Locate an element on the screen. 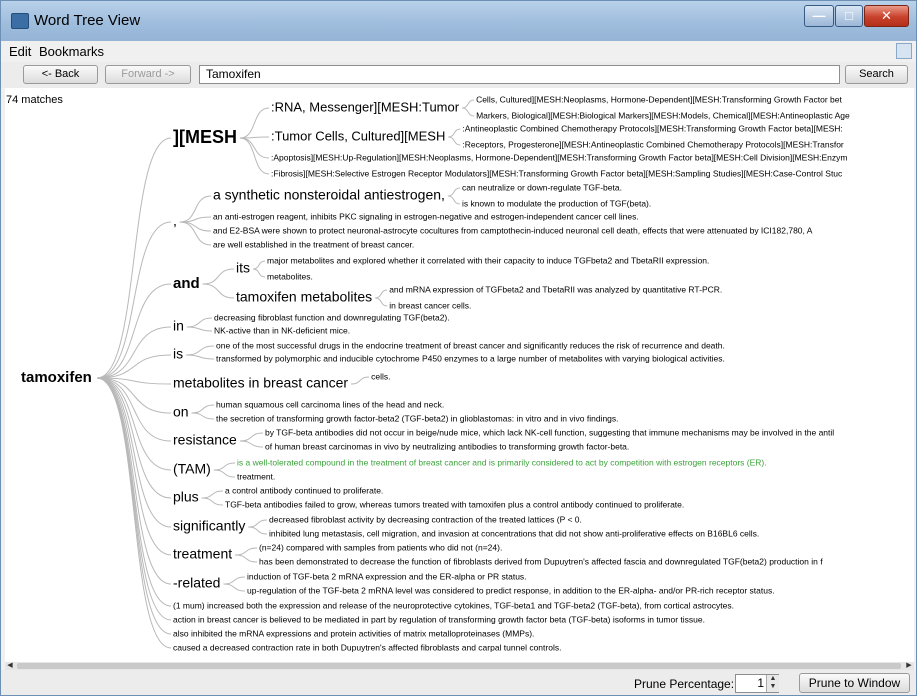  prune-percentage-label: Prune Percentage: is located at coordinates (684, 684).